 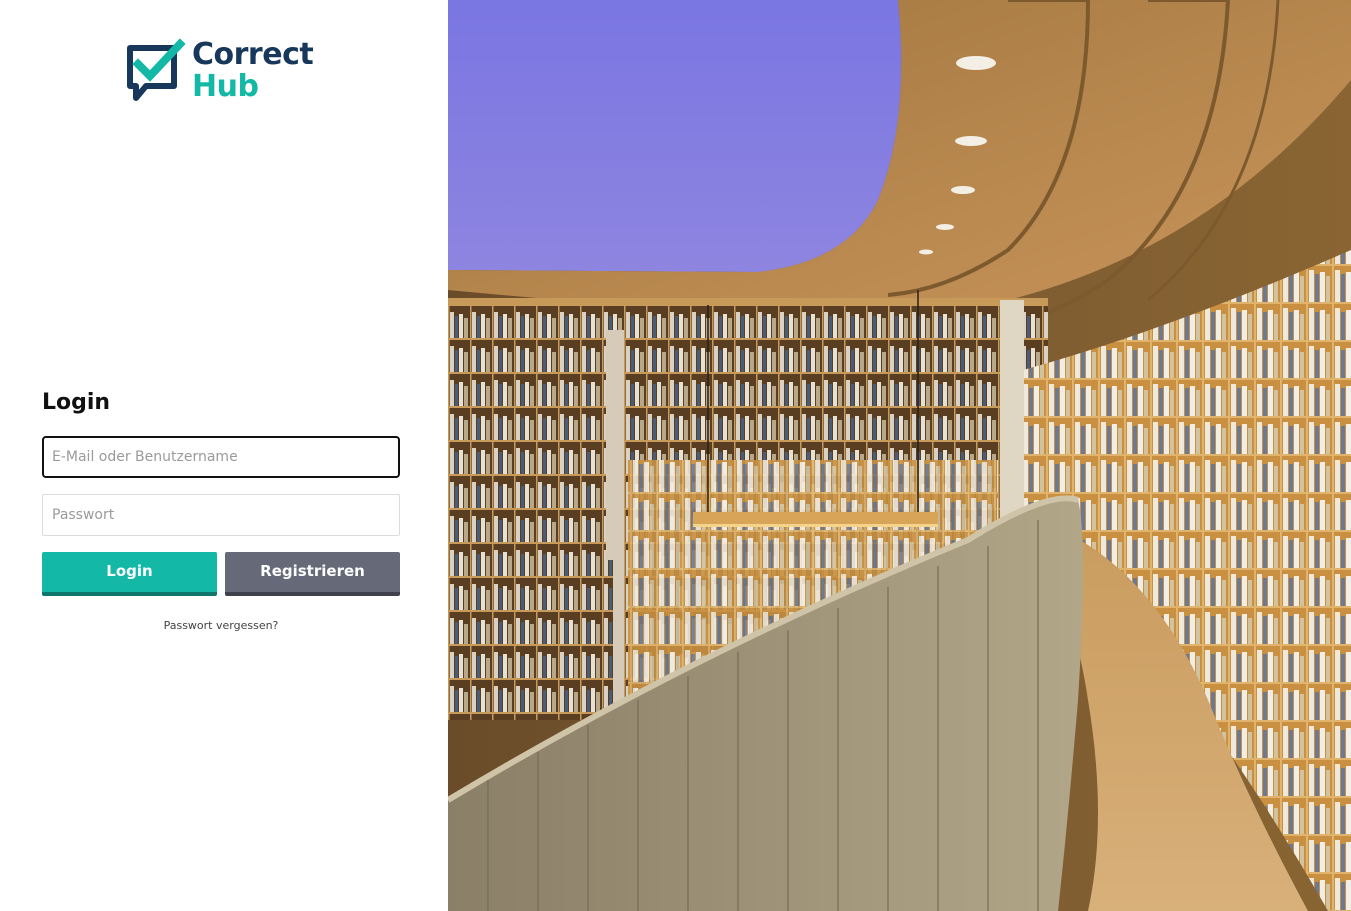 What do you see at coordinates (129, 574) in the screenshot?
I see `login-button: Login` at bounding box center [129, 574].